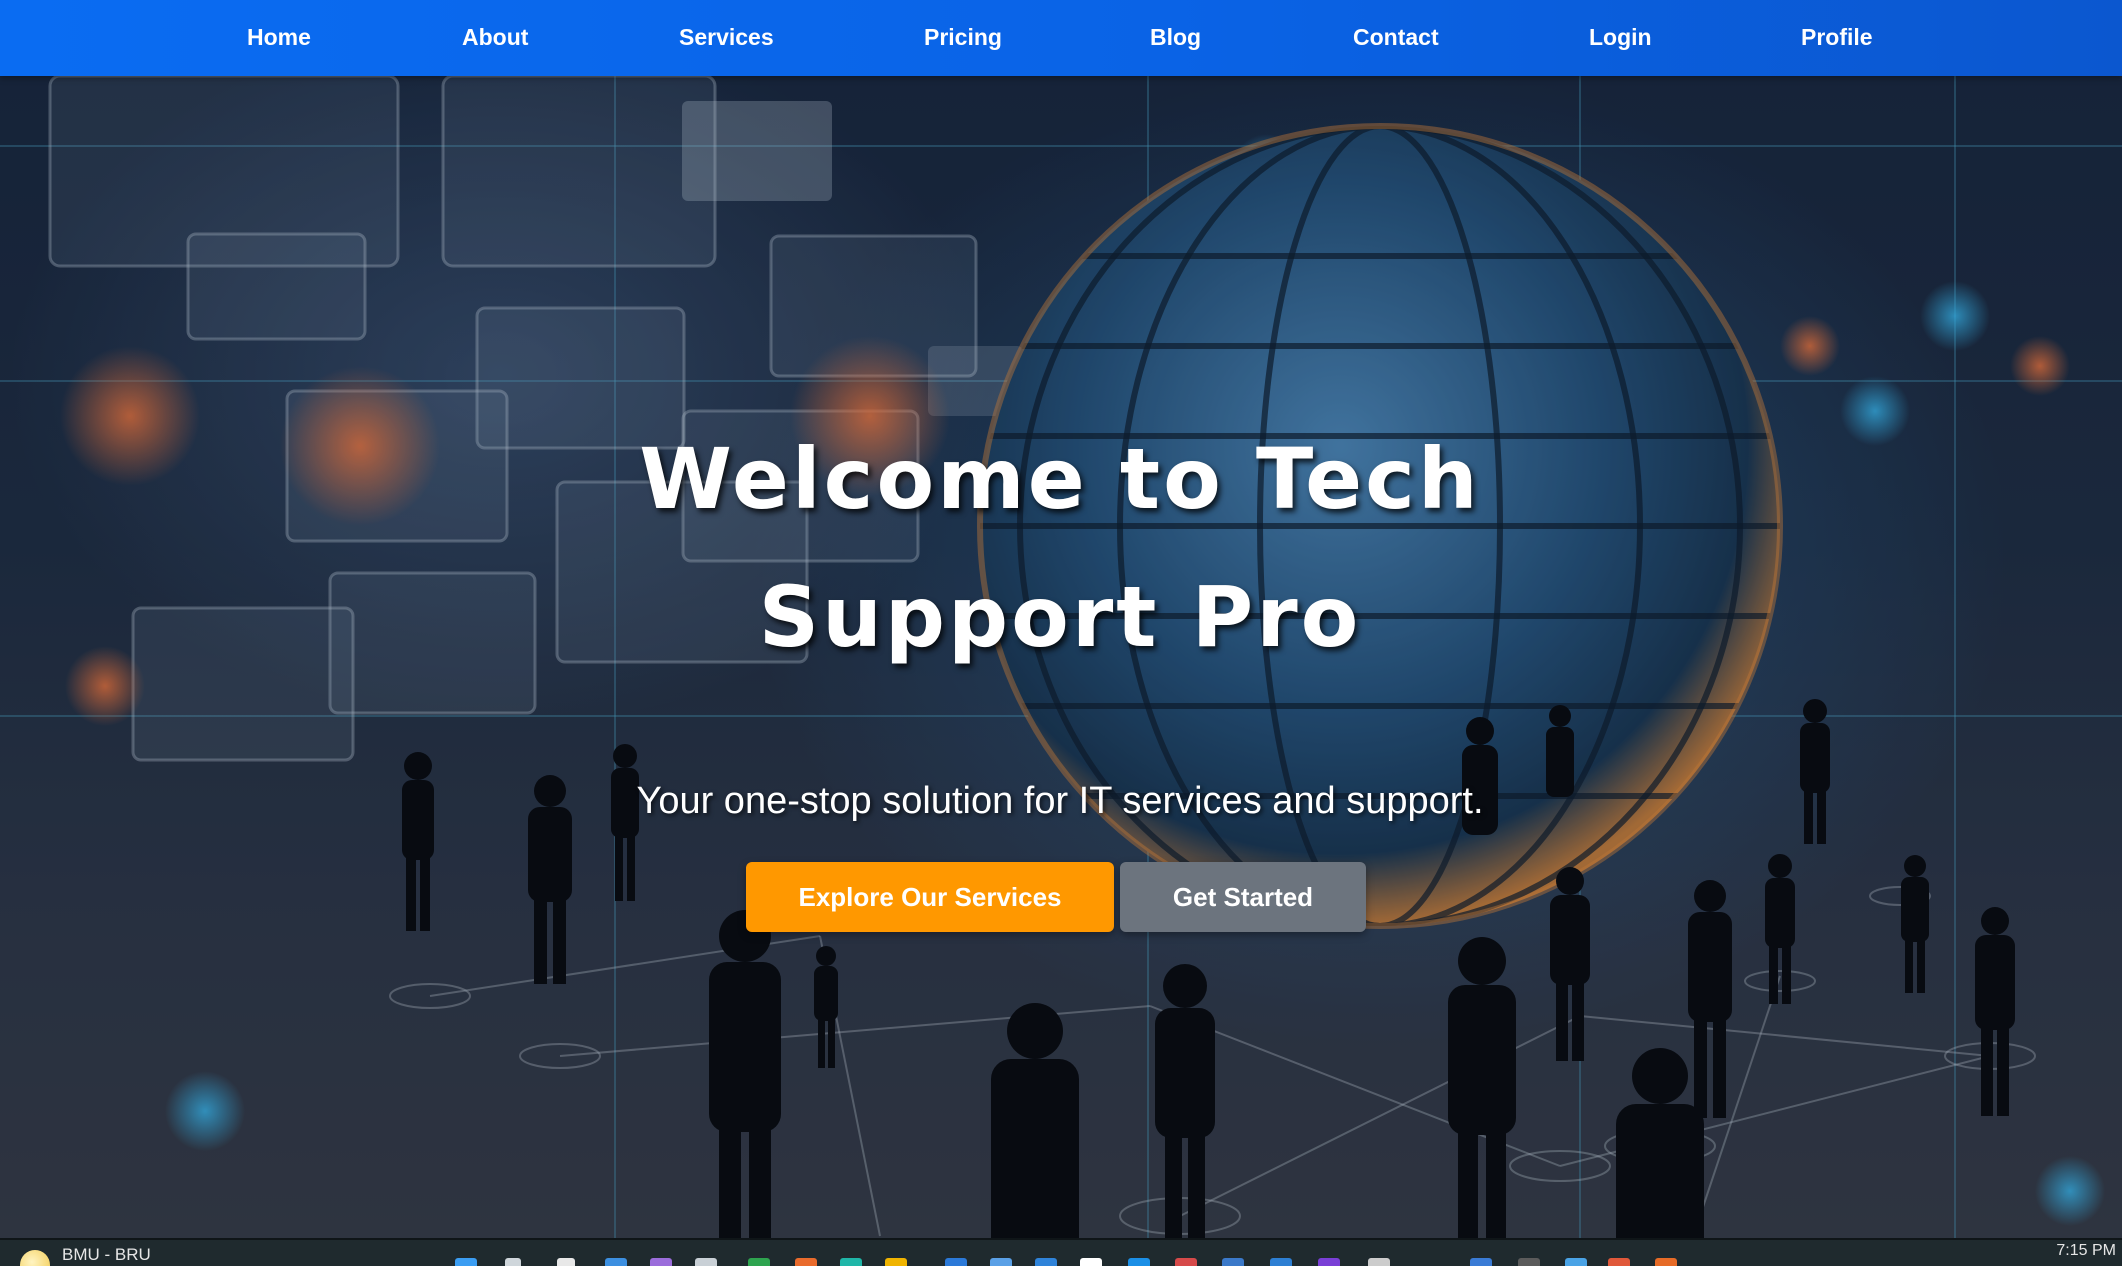  What do you see at coordinates (1379, 1262) in the screenshot?
I see `github-icon` at bounding box center [1379, 1262].